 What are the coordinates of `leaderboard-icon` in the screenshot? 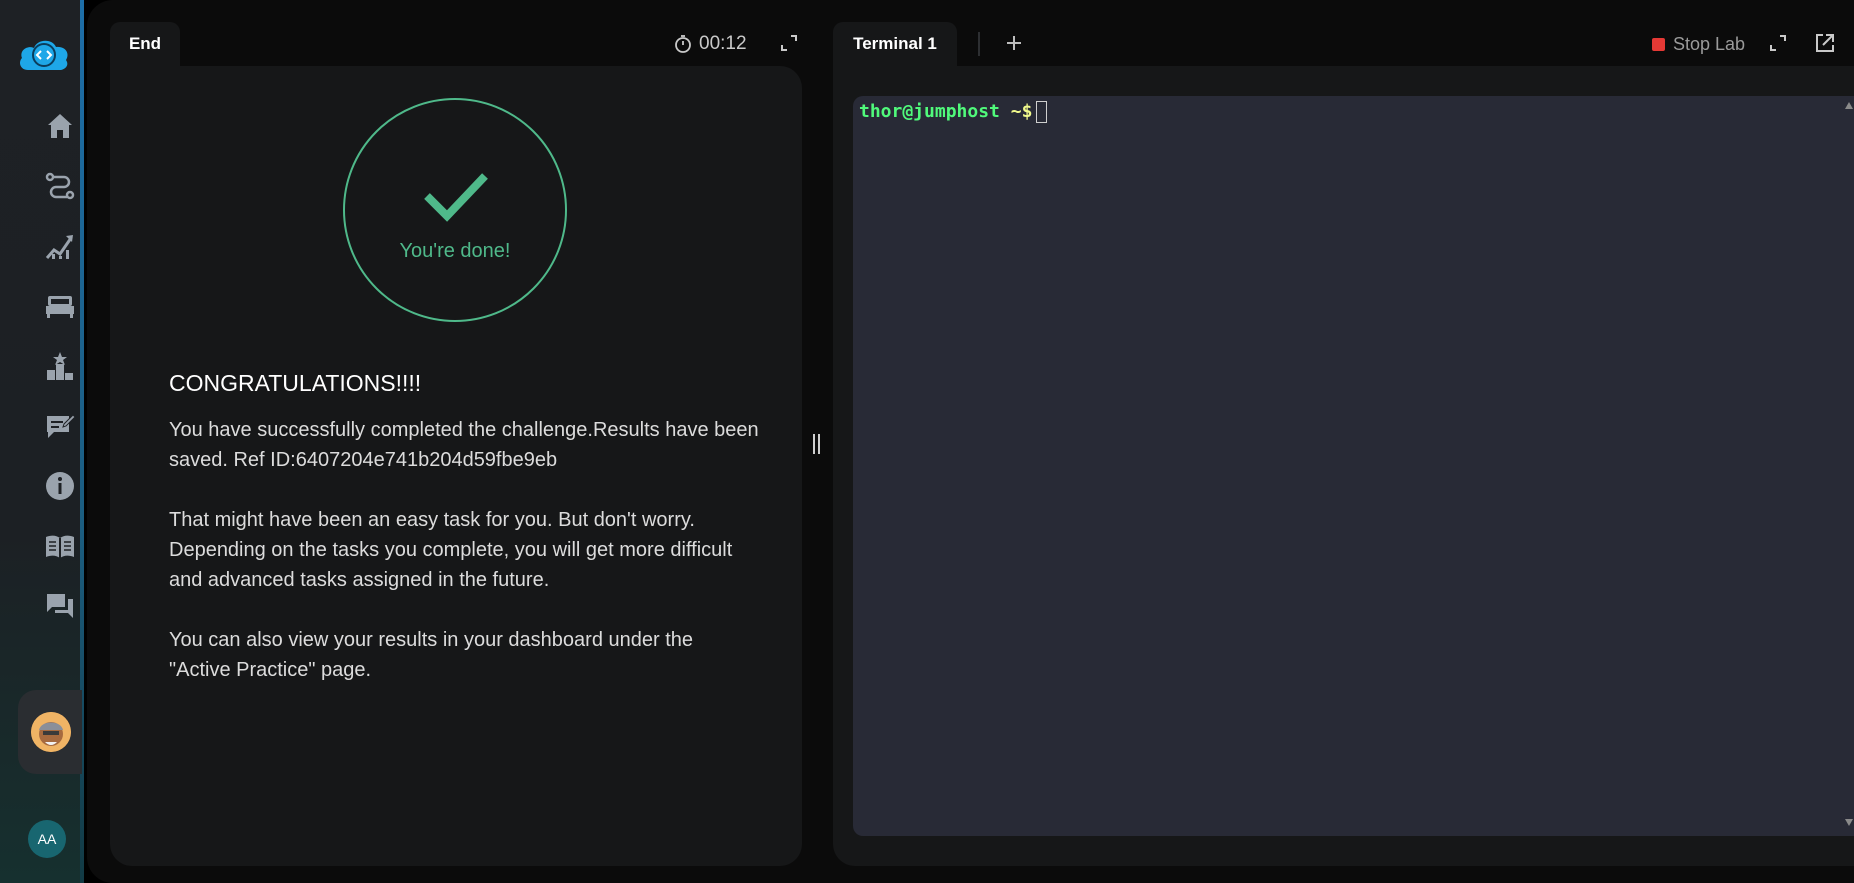 It's located at (60, 366).